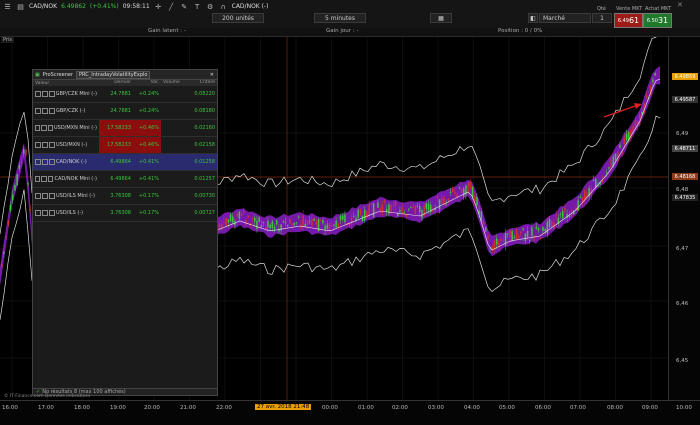 The width and height of the screenshot is (700, 425). What do you see at coordinates (680, 5) in the screenshot?
I see `close-icon: ✕` at bounding box center [680, 5].